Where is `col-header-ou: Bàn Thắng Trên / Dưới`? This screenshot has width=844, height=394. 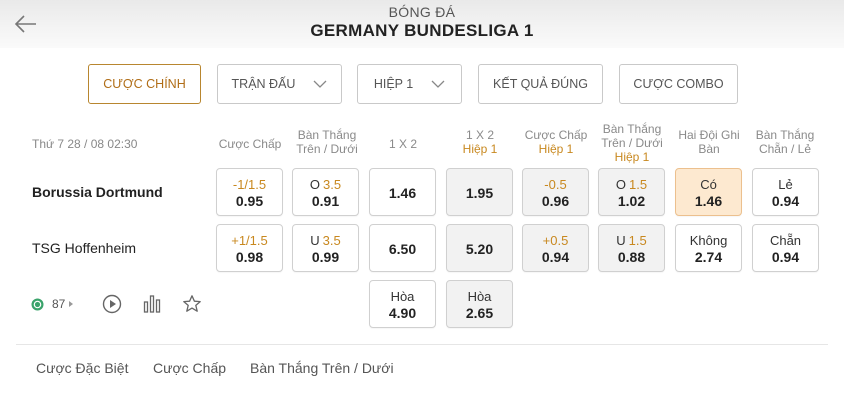 col-header-ou: Bàn Thắng Trên / Dưới is located at coordinates (327, 142).